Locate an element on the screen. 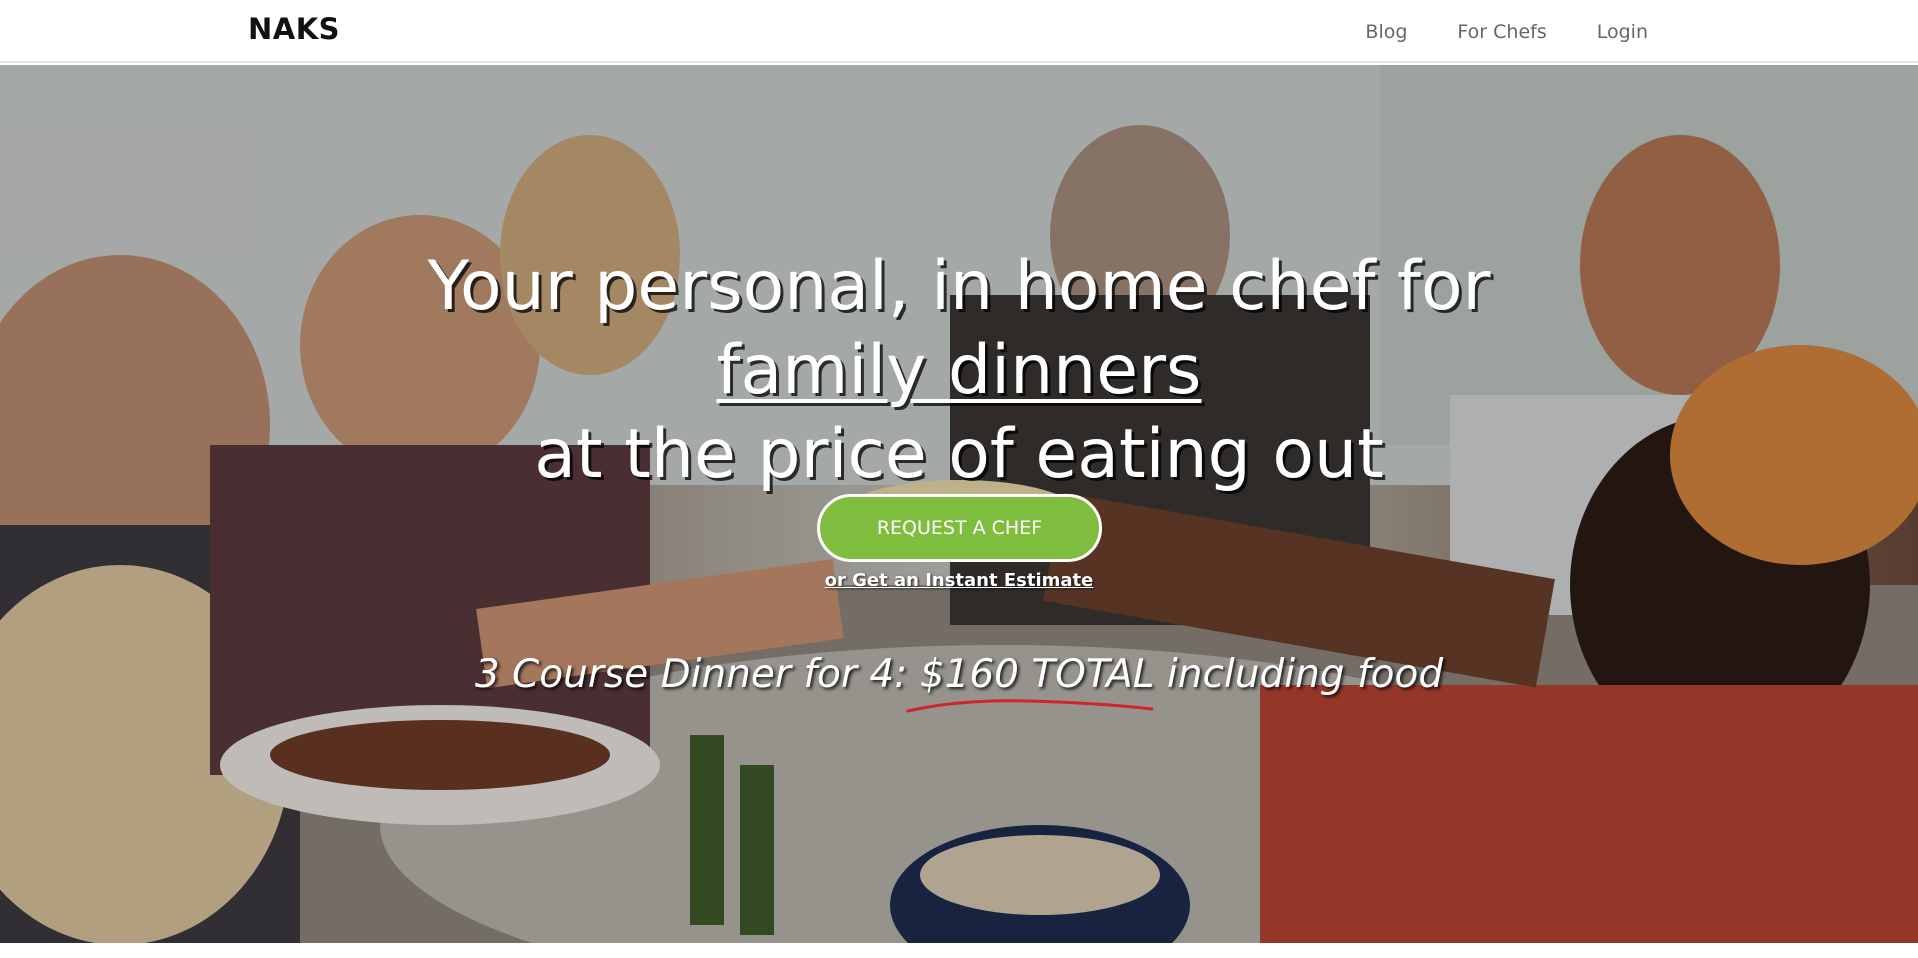  price-highlight: $160 TOTAL is located at coordinates (1037, 674).